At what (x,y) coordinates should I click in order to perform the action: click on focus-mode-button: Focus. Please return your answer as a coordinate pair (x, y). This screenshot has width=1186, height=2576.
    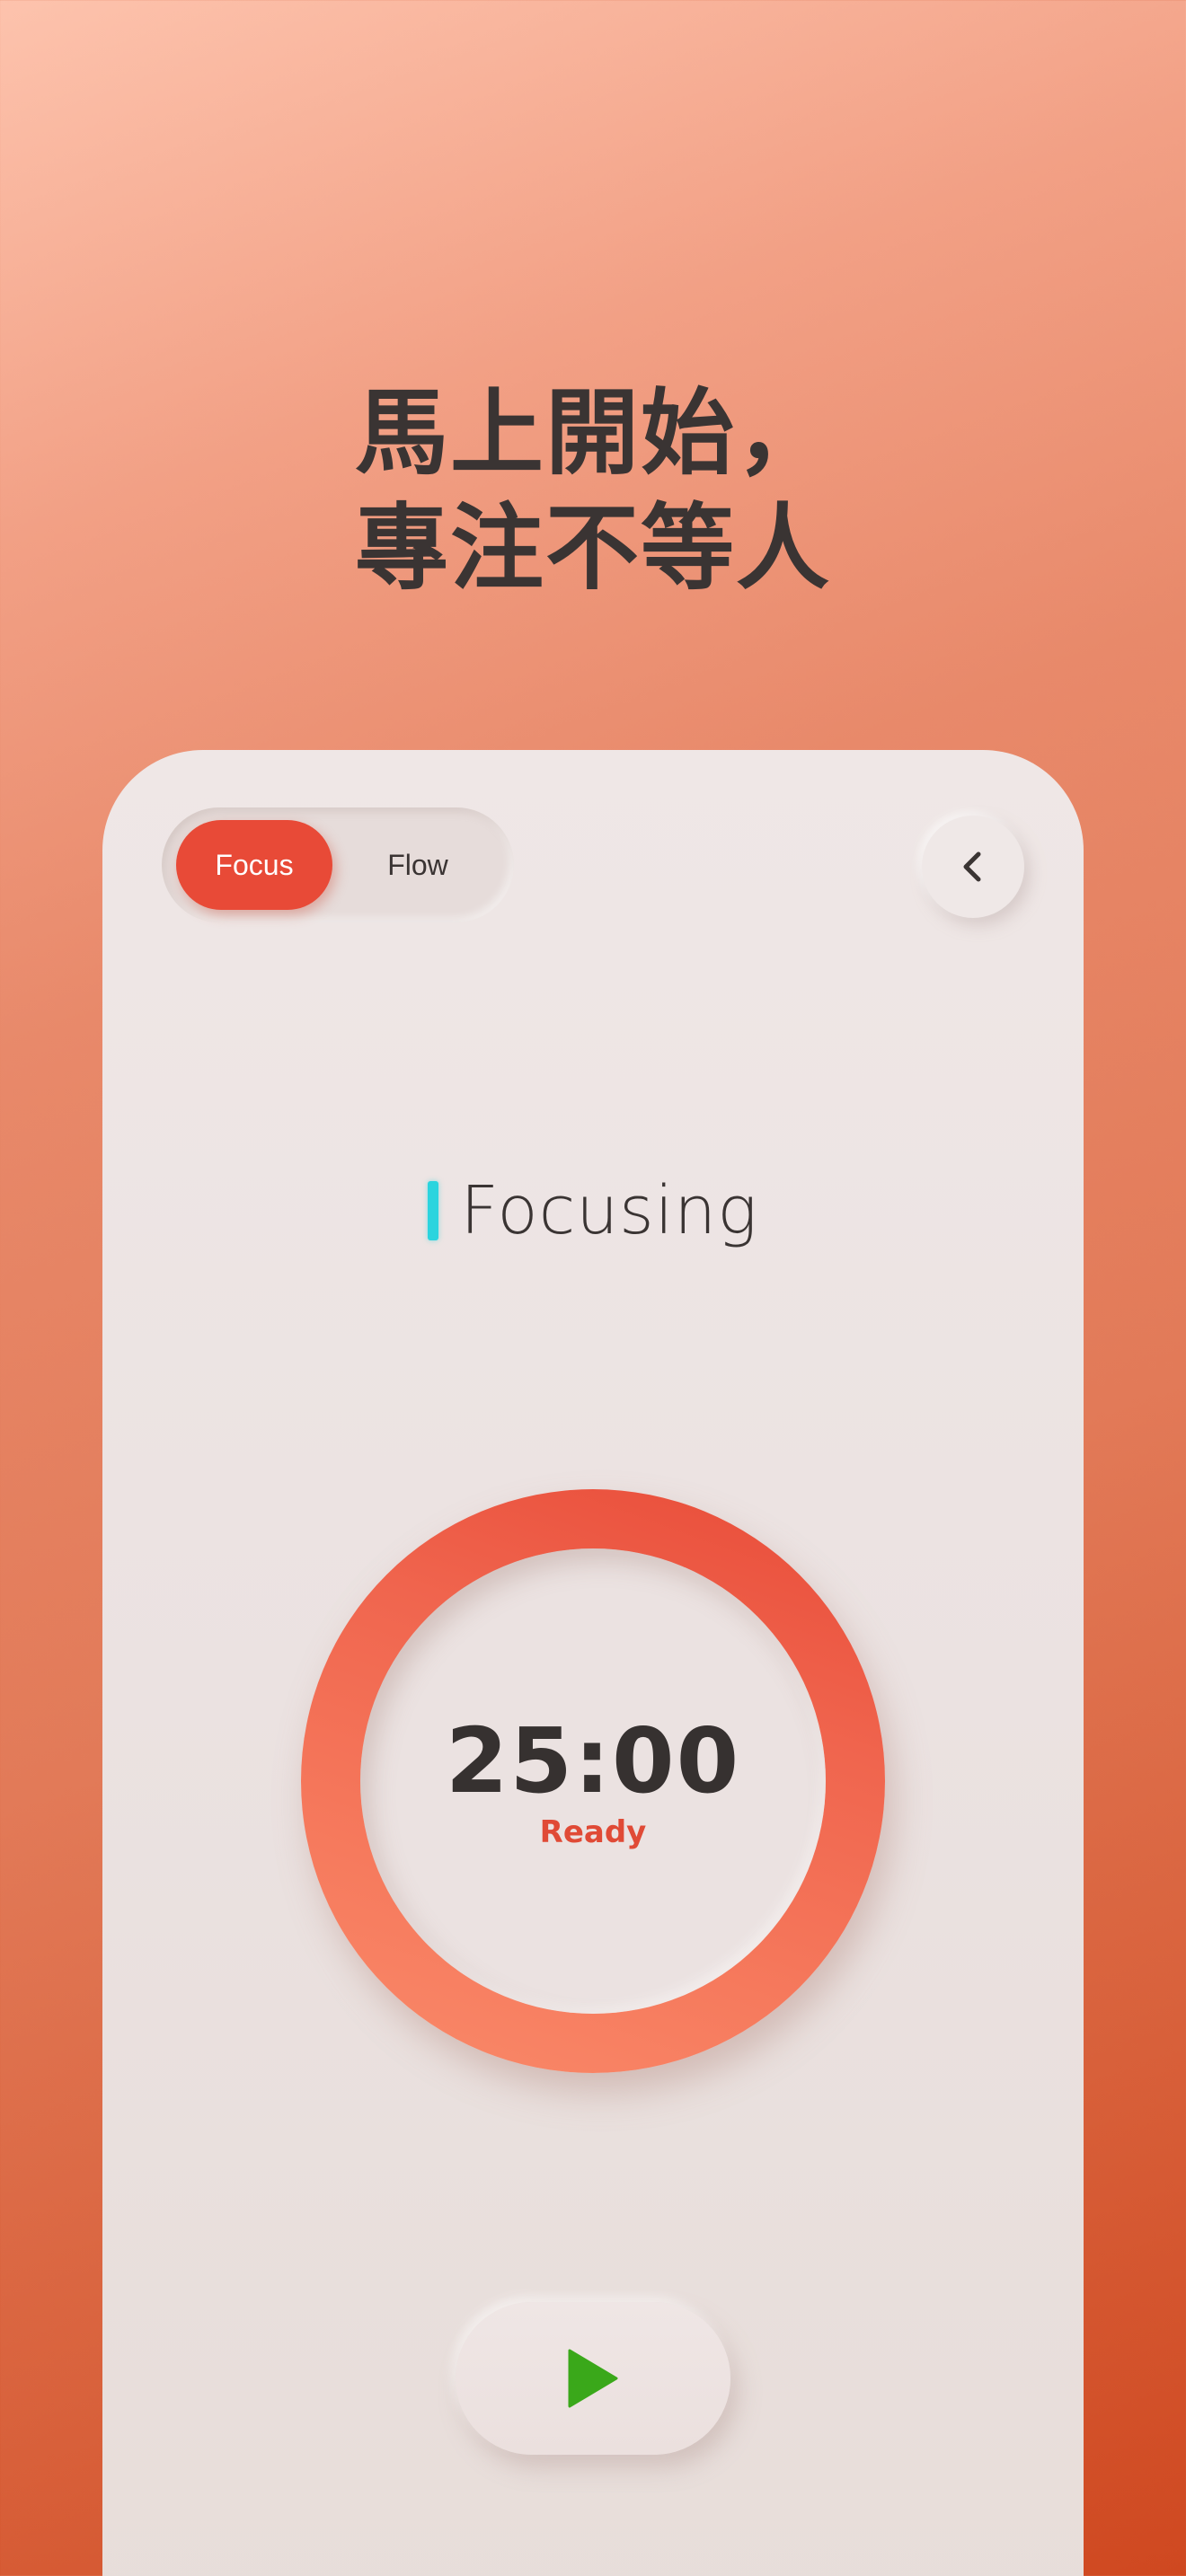
    Looking at the image, I should click on (254, 865).